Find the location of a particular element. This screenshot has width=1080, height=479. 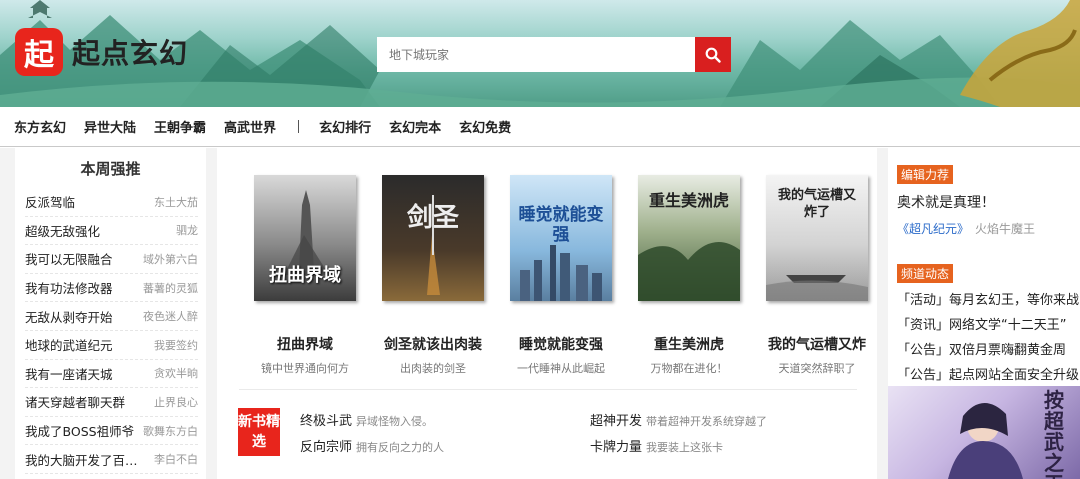

search-input is located at coordinates (536, 54).